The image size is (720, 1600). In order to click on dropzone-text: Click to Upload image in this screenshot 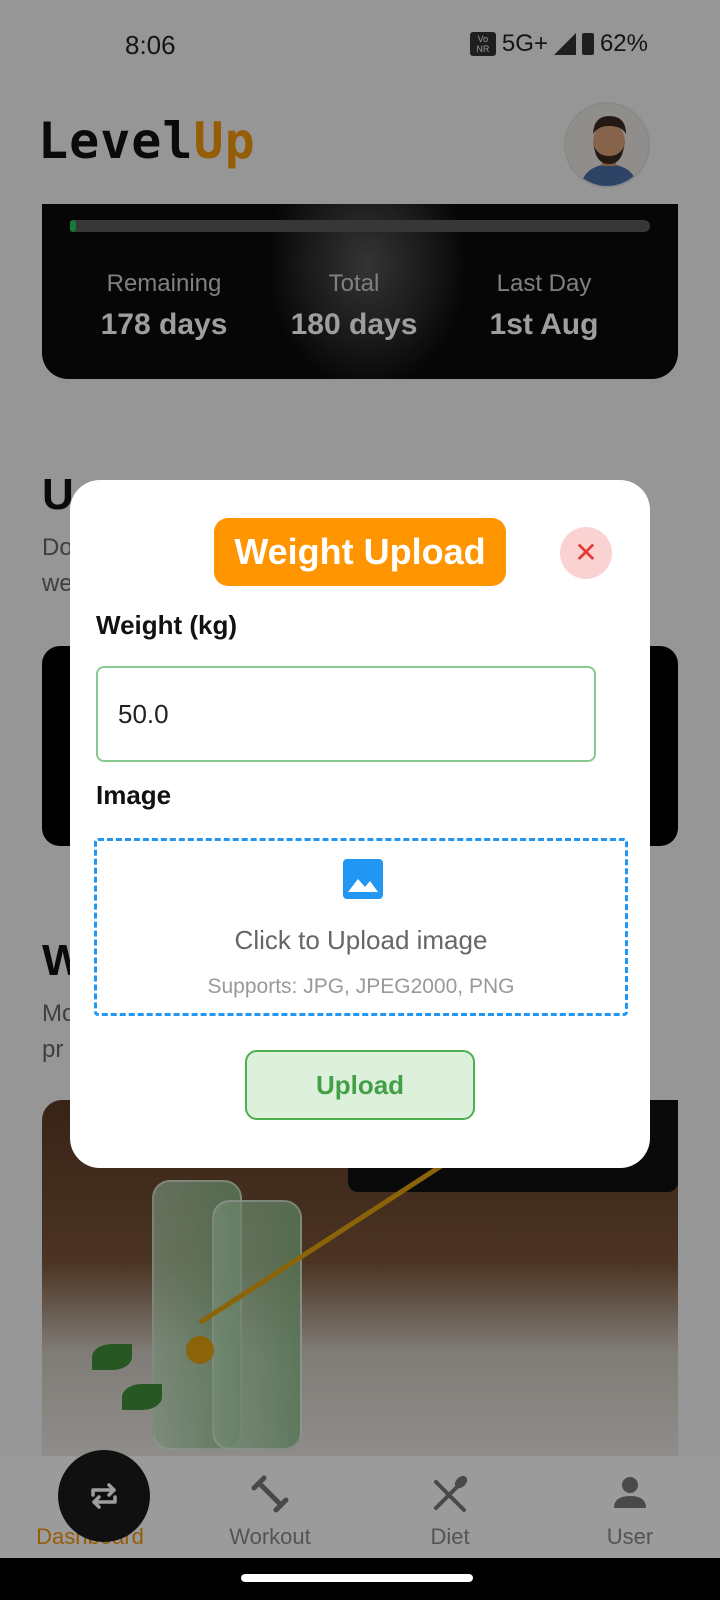, I will do `click(361, 940)`.